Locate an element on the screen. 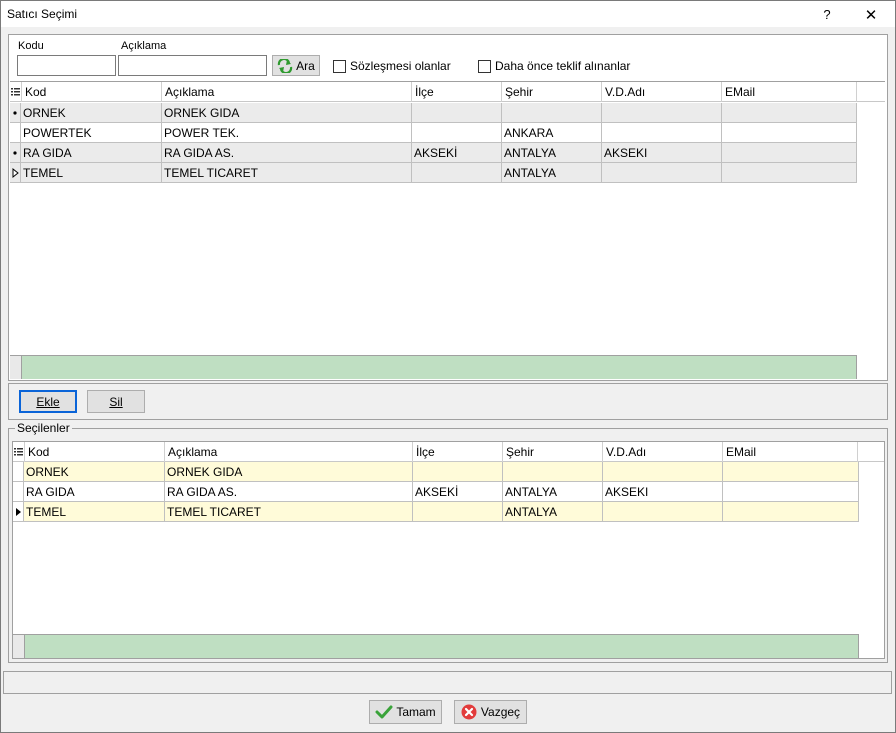  prev-offer-checkbox-label: Daha önce teklif alınanlar is located at coordinates (563, 66).